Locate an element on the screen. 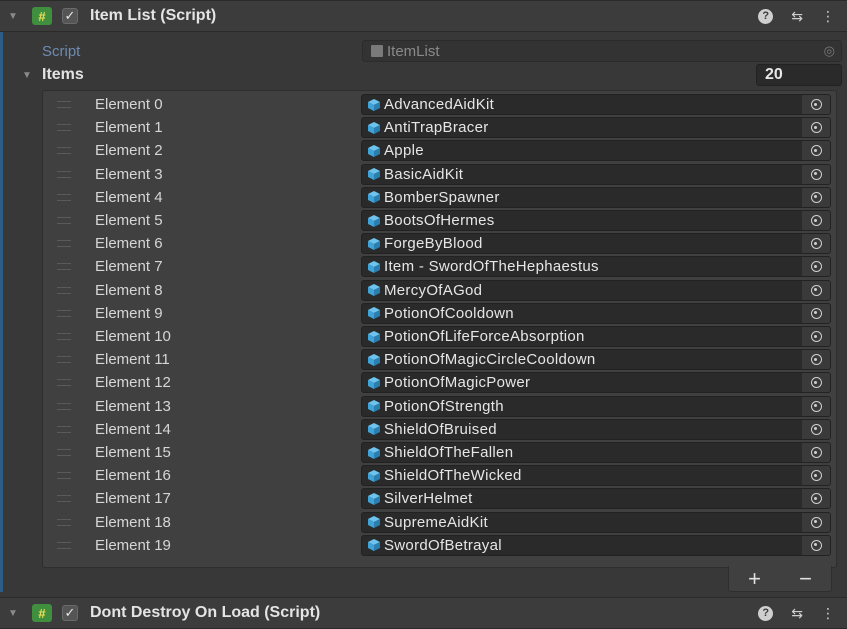 This screenshot has height=629, width=847. object-reference-field: ForgeByBlood is located at coordinates (596, 244).